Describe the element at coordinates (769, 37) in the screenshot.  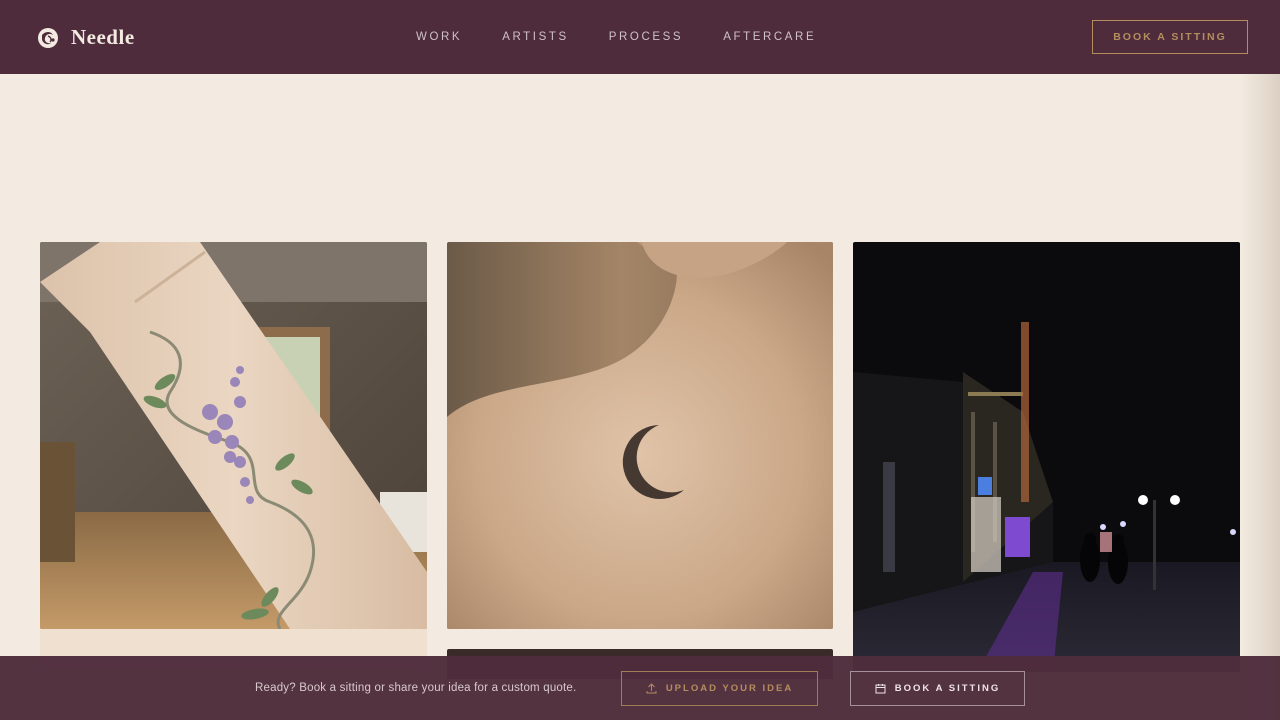
I see `nav-aftercare: AFTERCARE` at that location.